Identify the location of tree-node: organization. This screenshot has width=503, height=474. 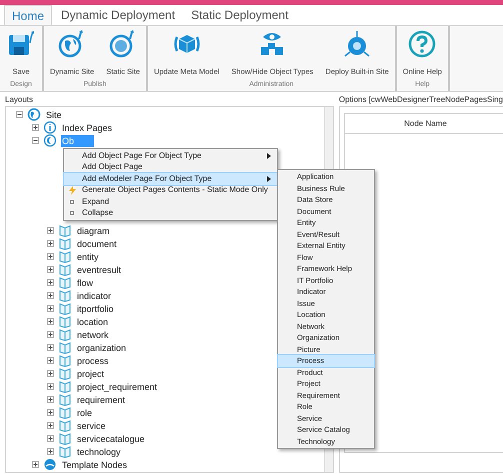
(102, 348).